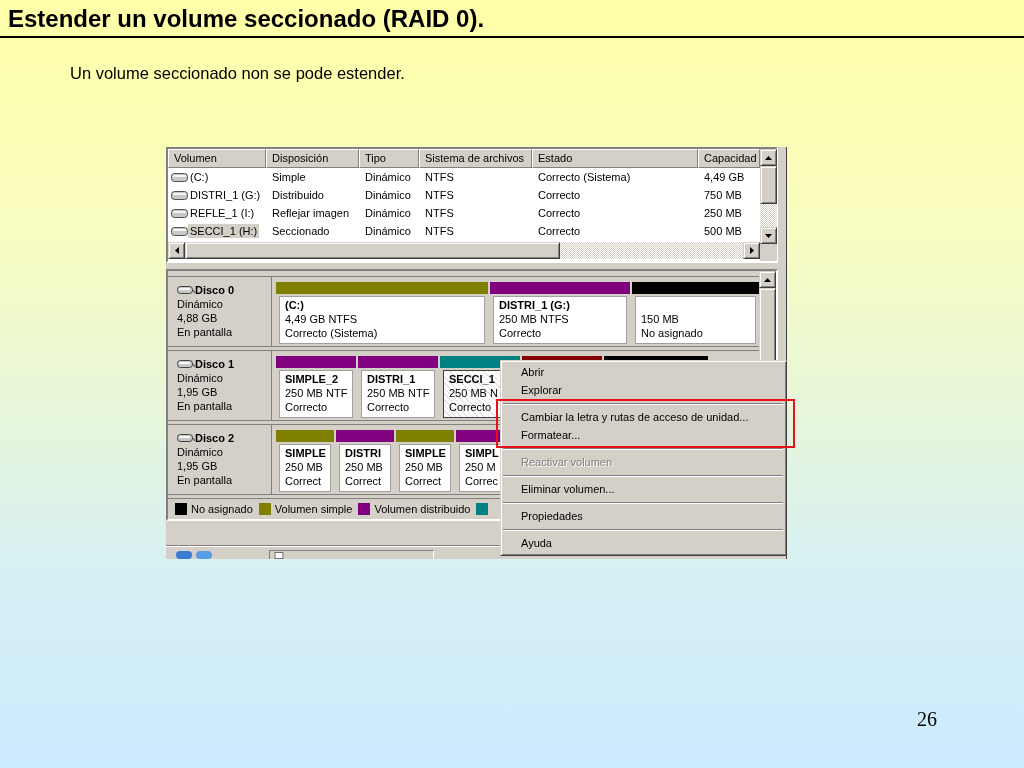 Image resolution: width=1024 pixels, height=768 pixels. What do you see at coordinates (695, 320) in the screenshot?
I see `partition-panel: 150 MB No asignado` at bounding box center [695, 320].